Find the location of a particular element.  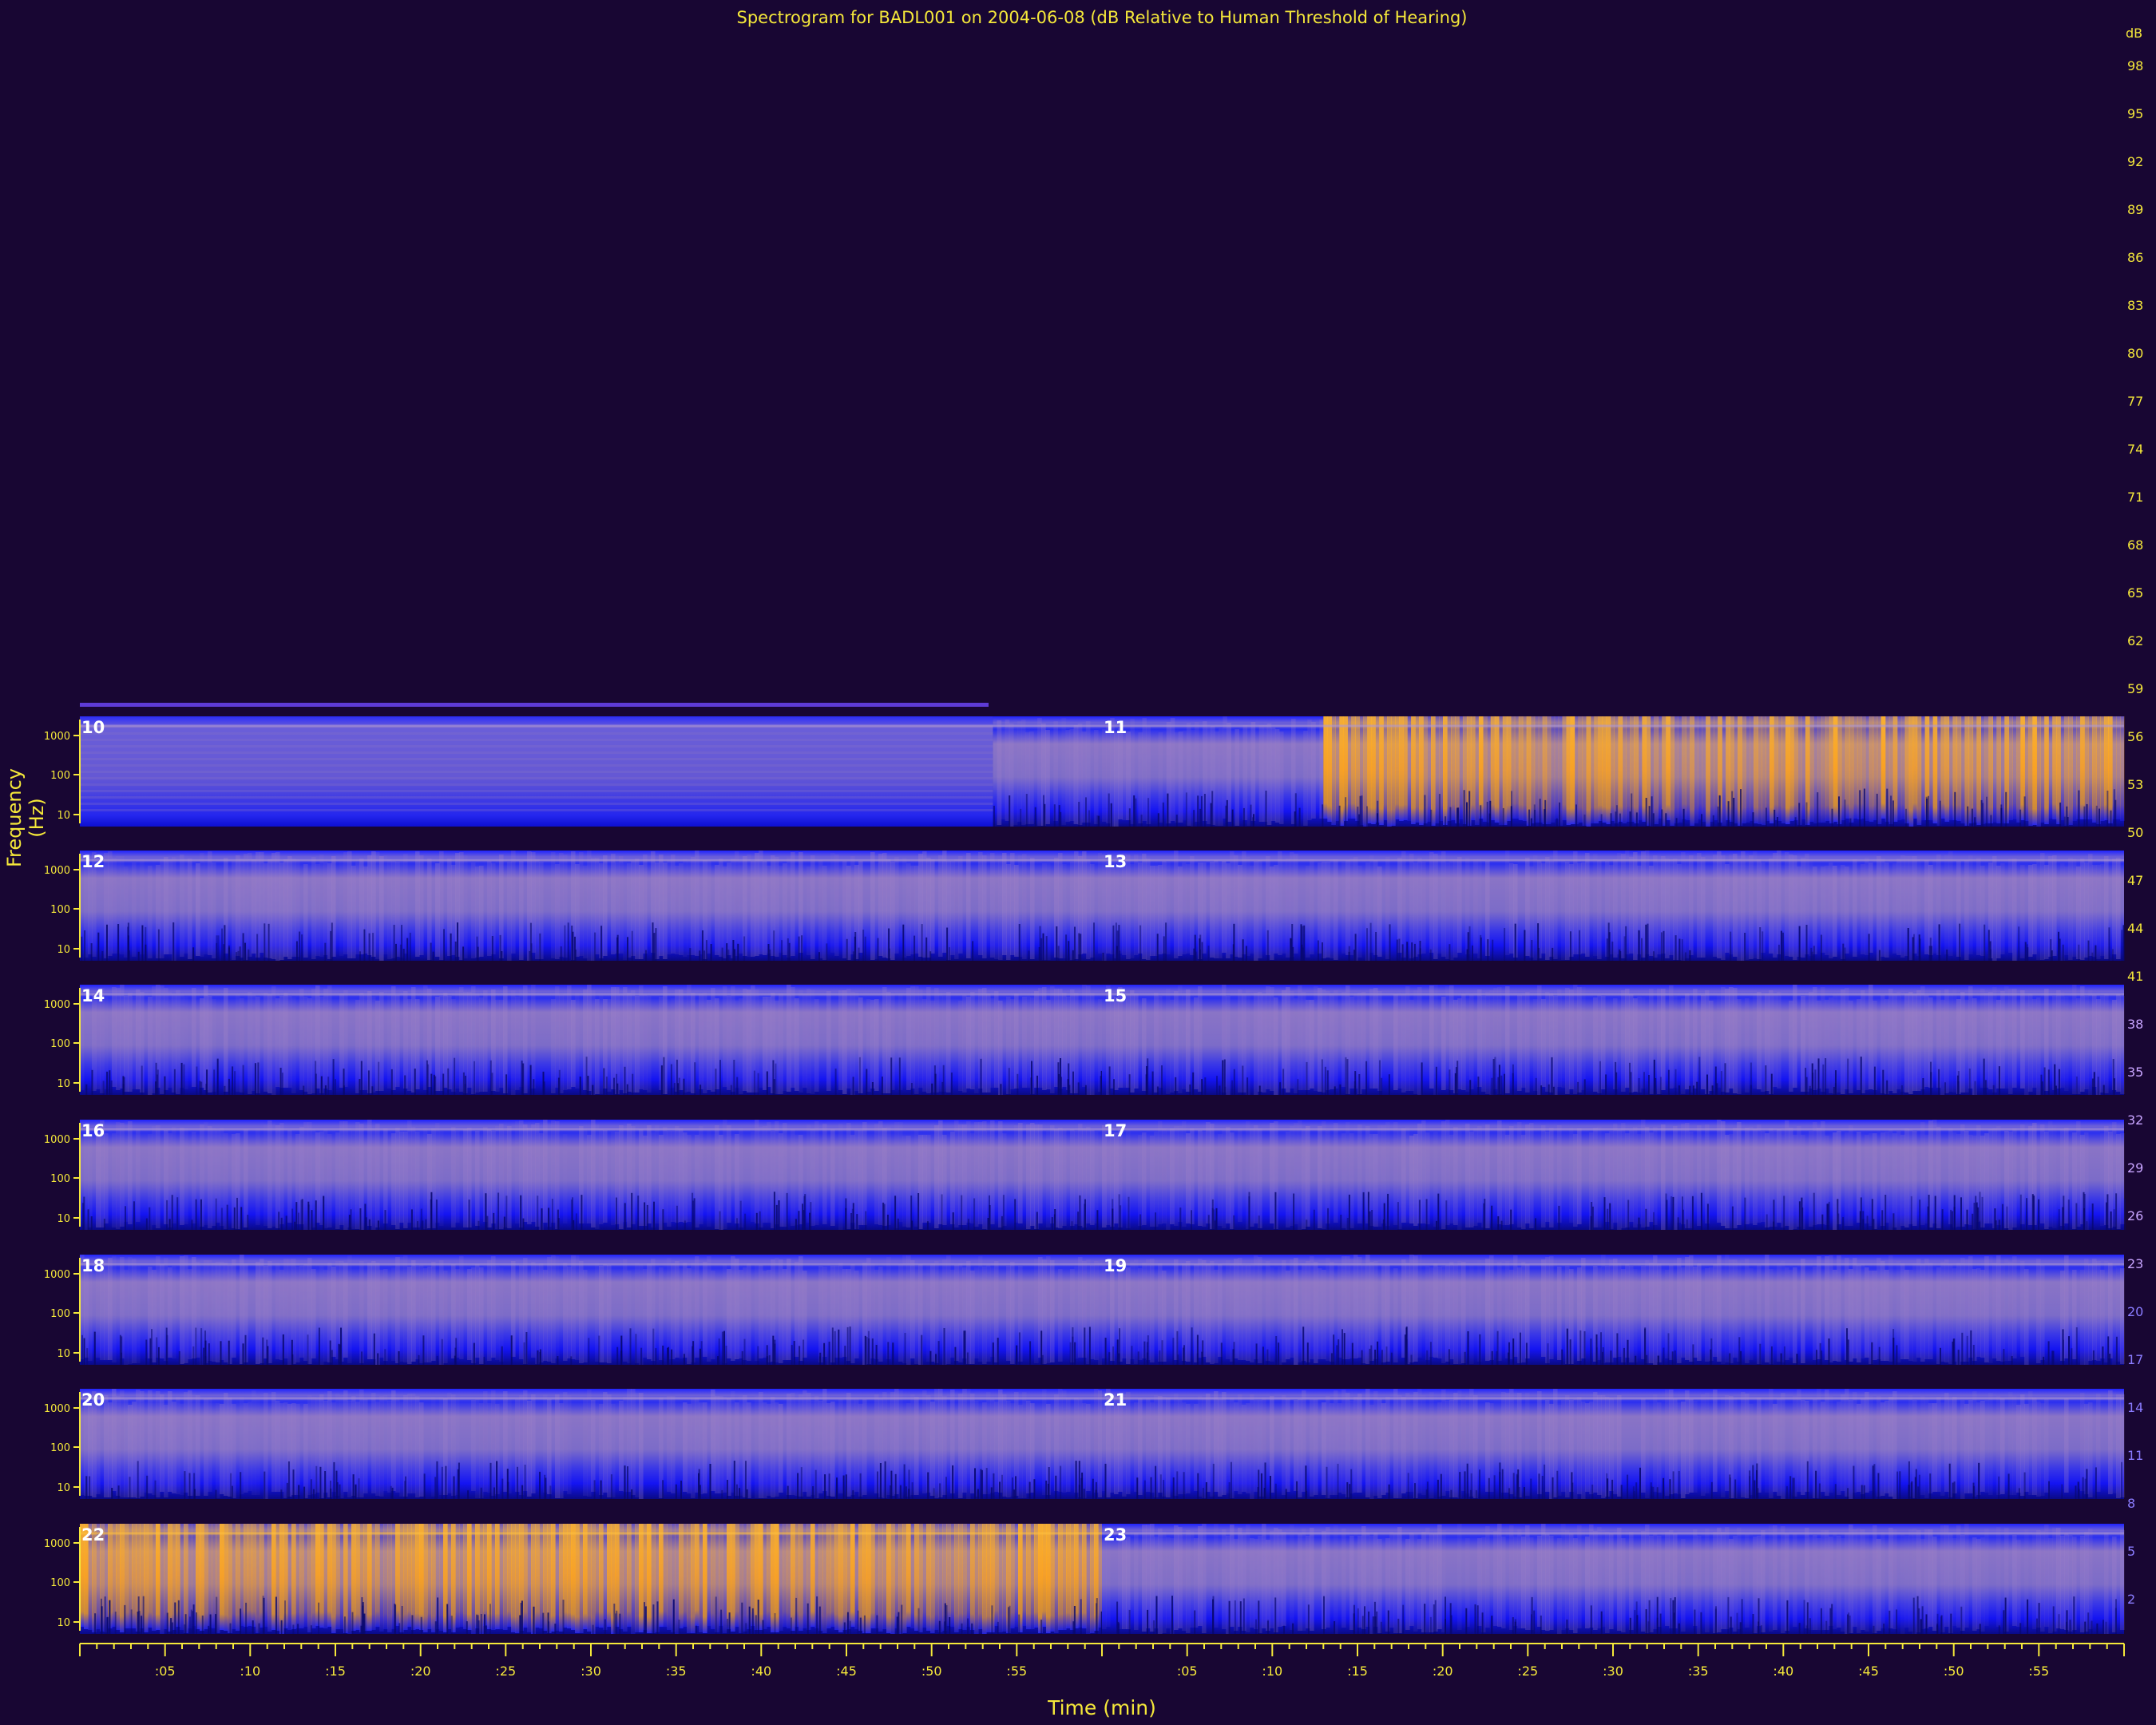

colorbar-tick-label: 53 is located at coordinates (2135, 785).